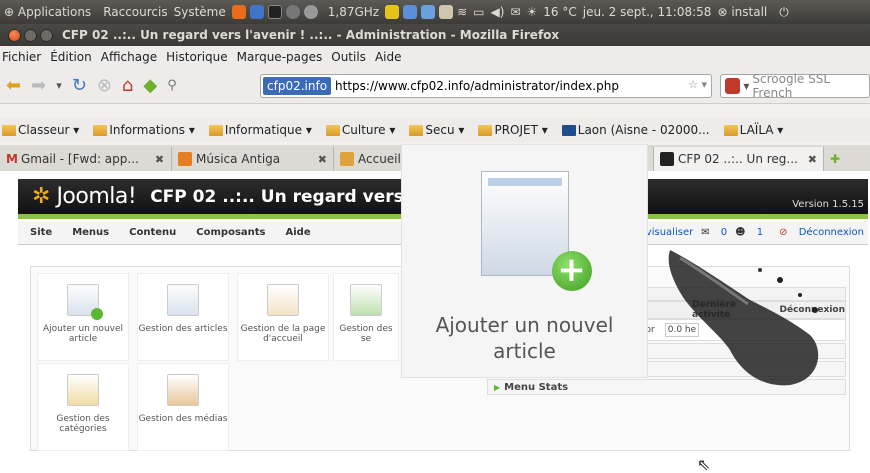 The image size is (870, 473). Describe the element at coordinates (739, 159) in the screenshot. I see `tab-cfp02-admin: CFP 02 ..:.. Un reg... ✖` at that location.